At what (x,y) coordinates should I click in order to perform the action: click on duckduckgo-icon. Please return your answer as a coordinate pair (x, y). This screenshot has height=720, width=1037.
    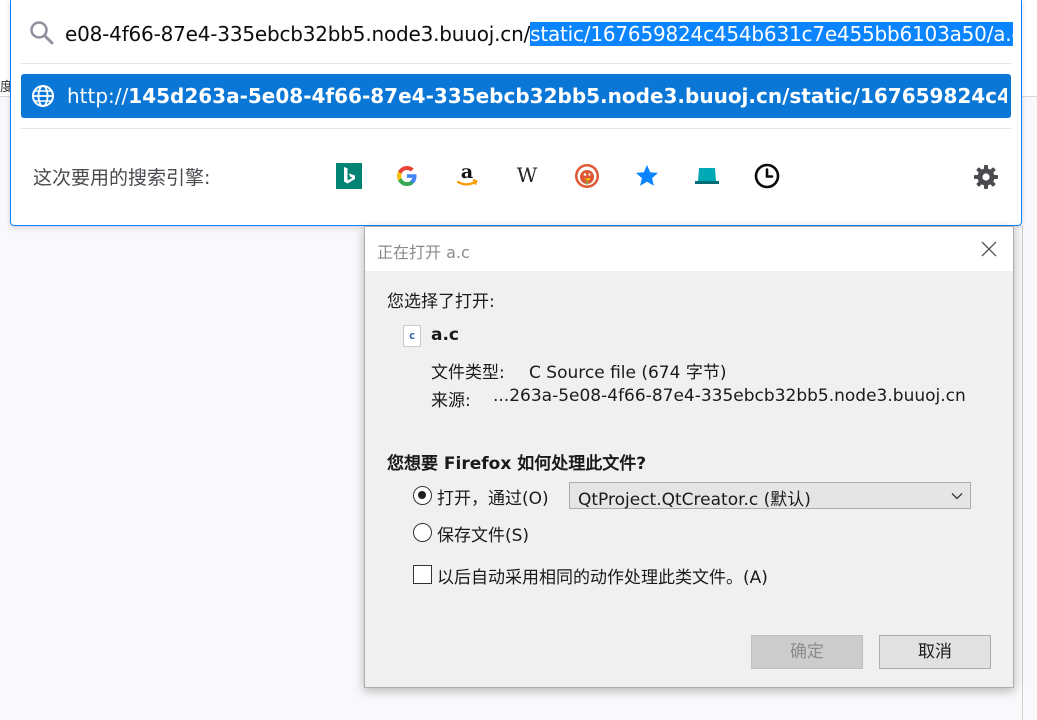
    Looking at the image, I should click on (587, 176).